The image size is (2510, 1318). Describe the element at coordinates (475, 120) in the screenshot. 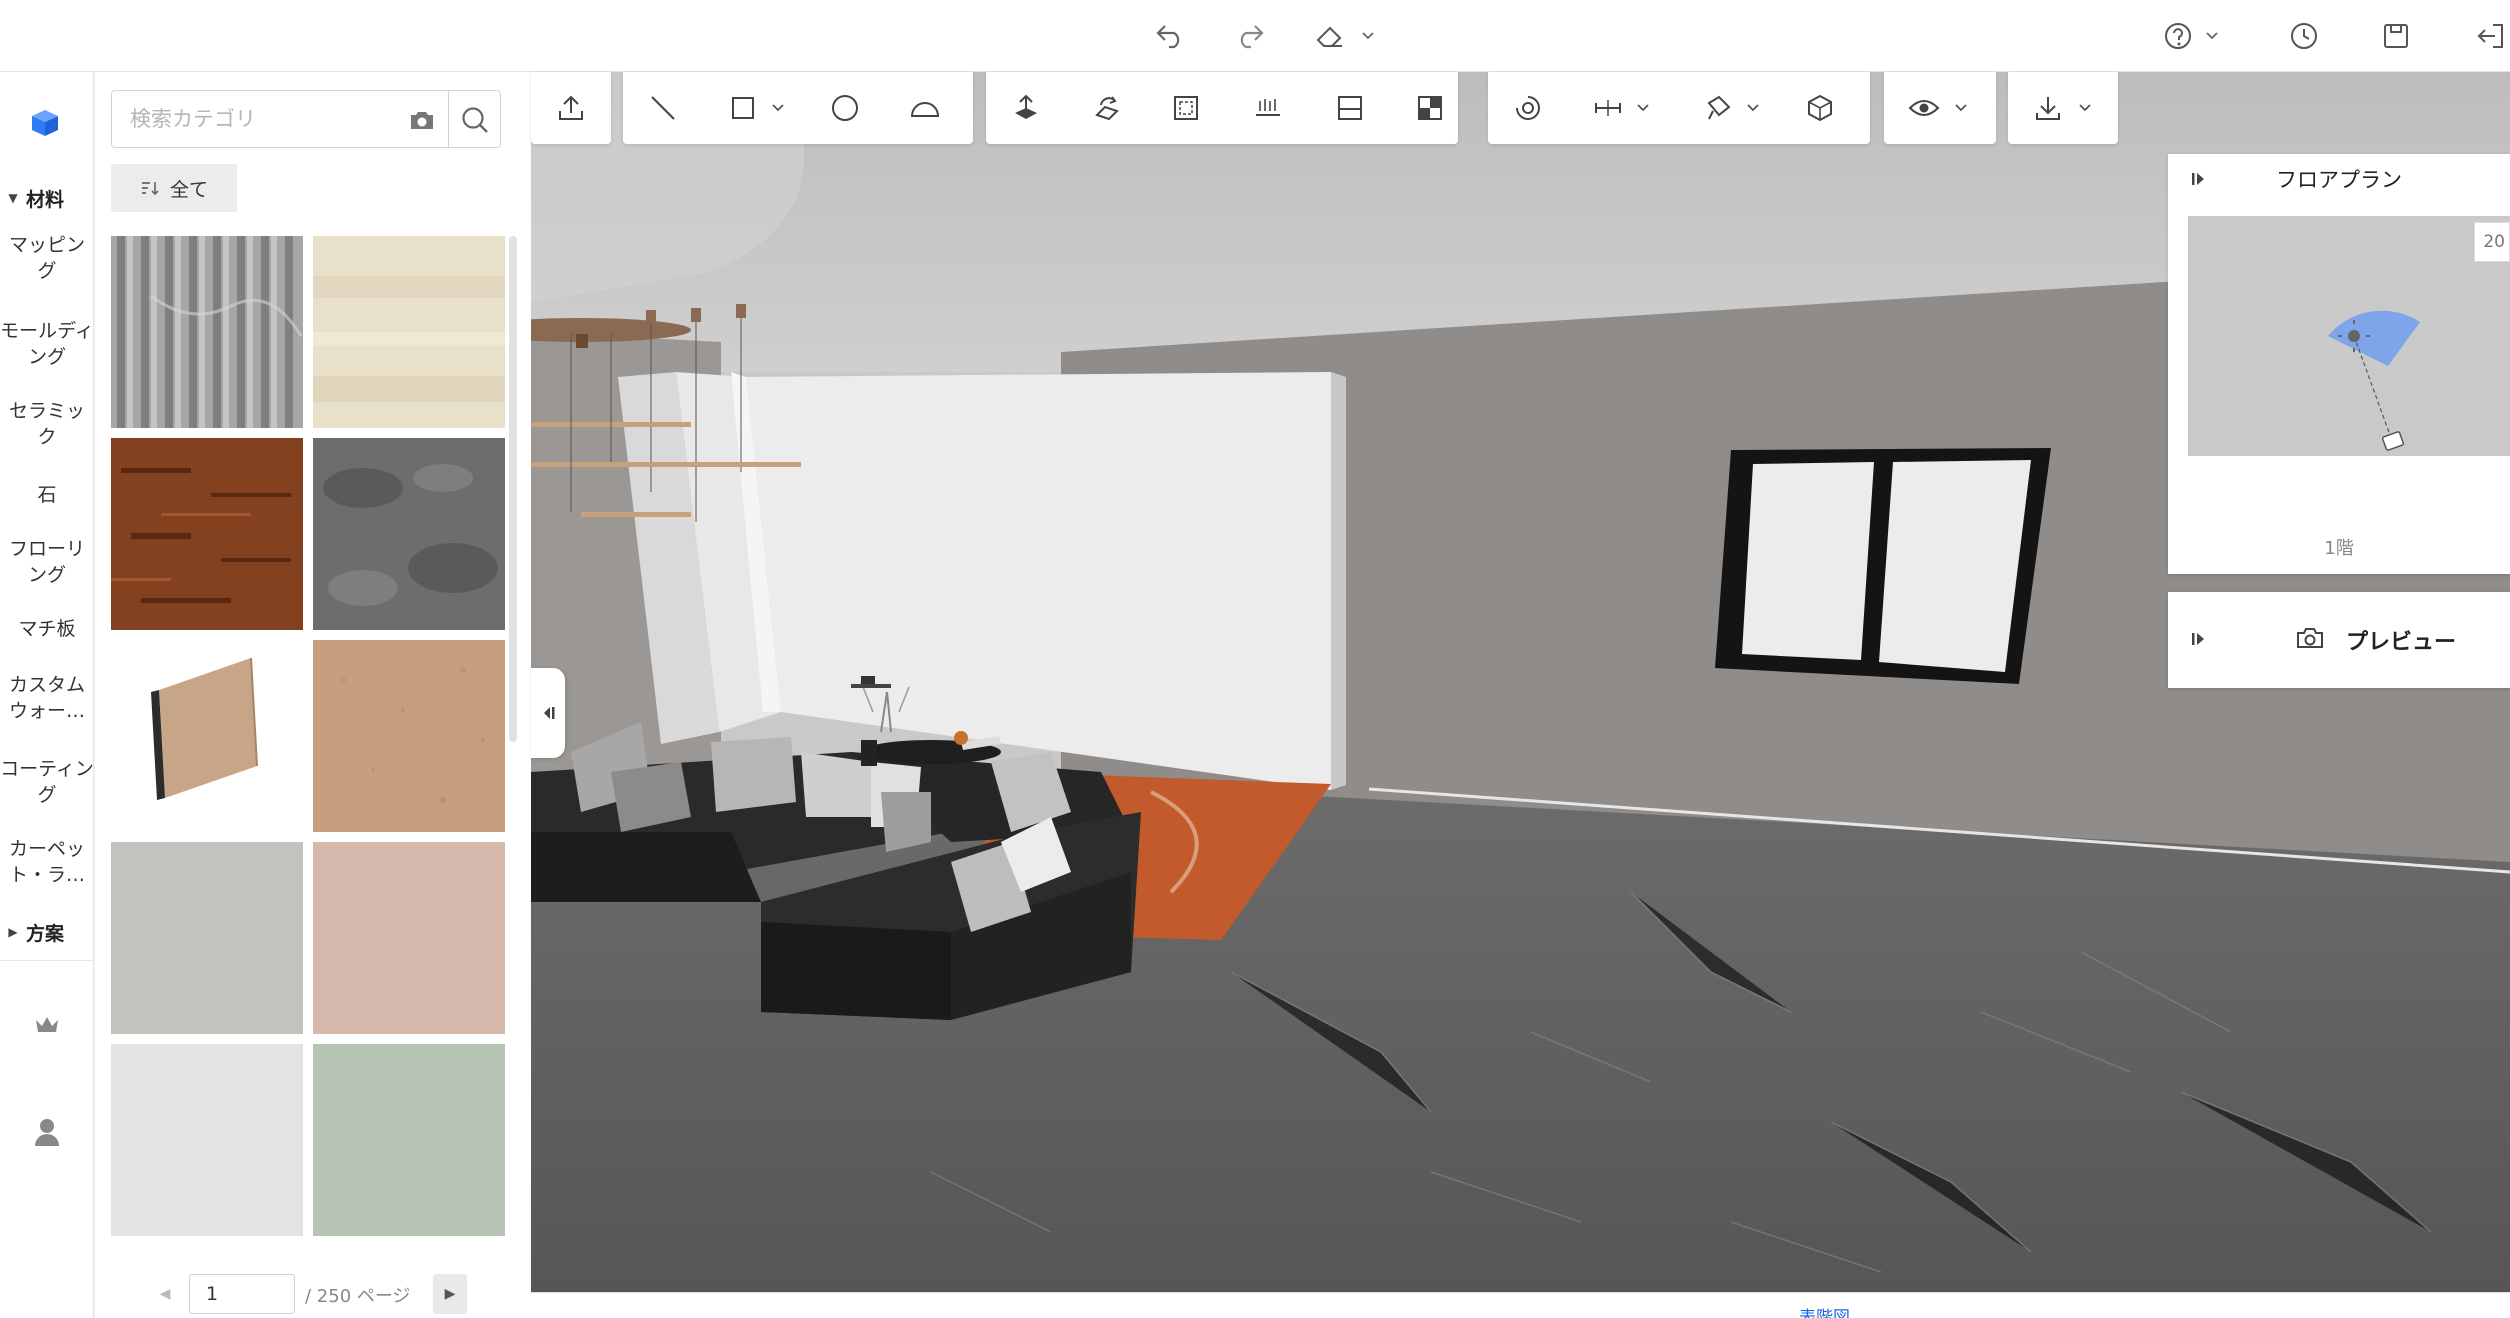

I see `search-icon` at that location.